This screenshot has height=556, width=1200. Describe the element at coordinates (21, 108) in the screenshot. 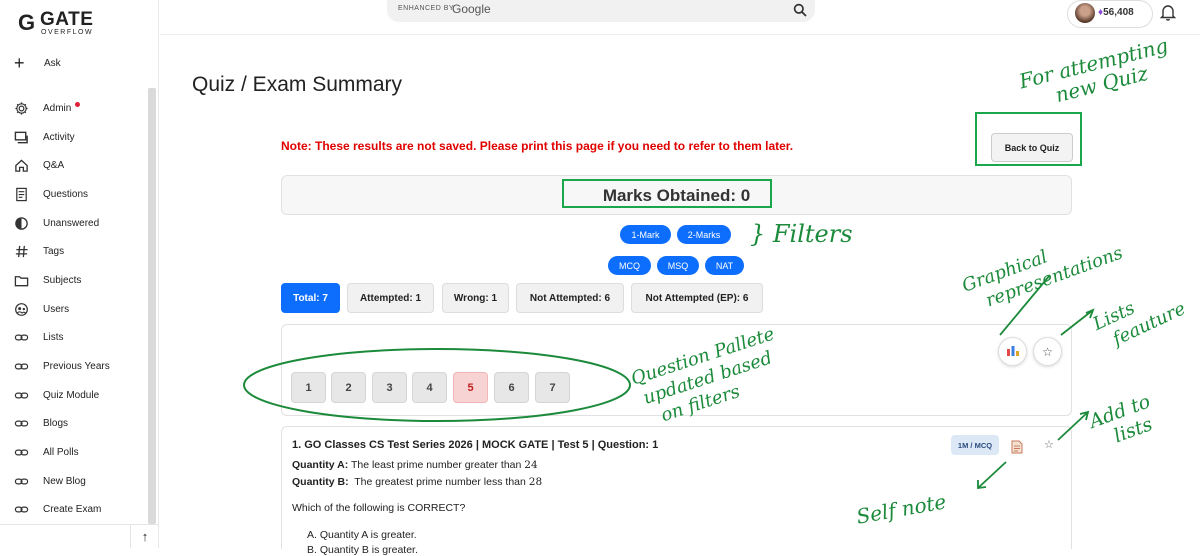

I see `gear-icon` at that location.